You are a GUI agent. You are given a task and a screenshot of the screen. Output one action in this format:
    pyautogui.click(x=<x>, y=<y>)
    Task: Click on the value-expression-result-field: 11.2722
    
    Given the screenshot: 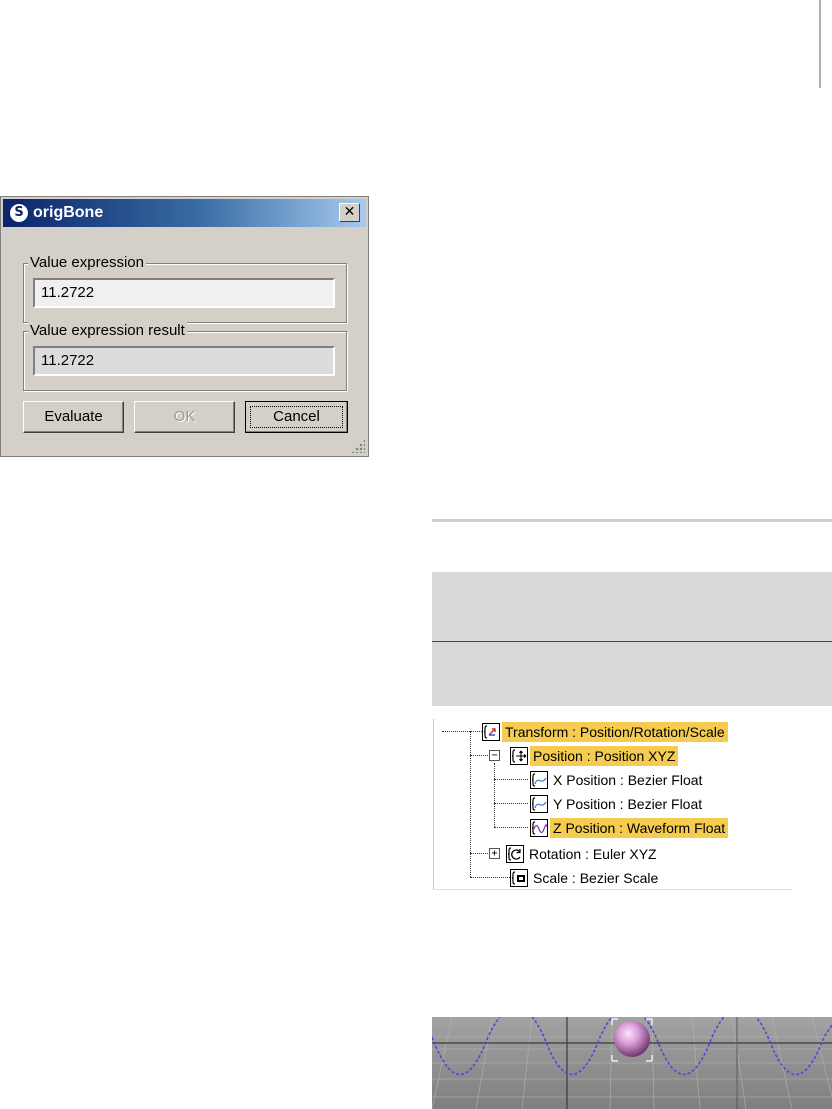 What is the action you would take?
    pyautogui.click(x=184, y=361)
    